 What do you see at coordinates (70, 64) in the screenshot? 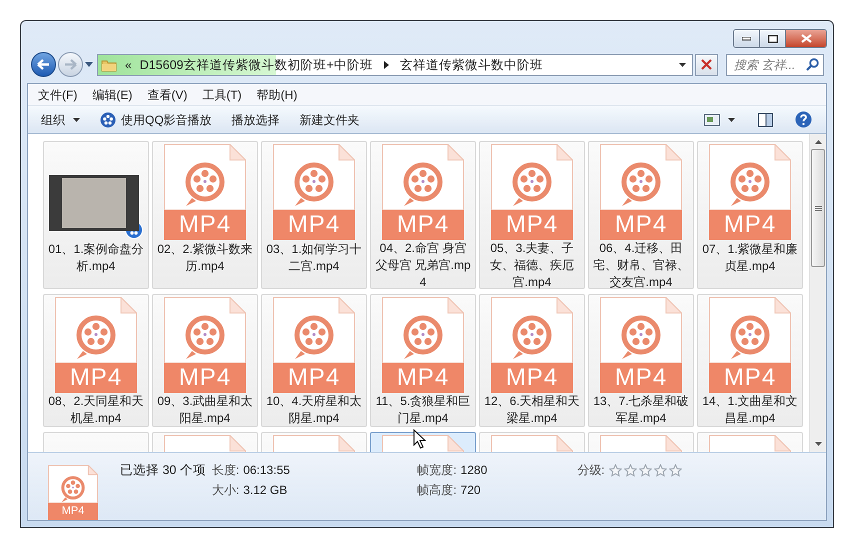
I see `forward-arrow-icon` at bounding box center [70, 64].